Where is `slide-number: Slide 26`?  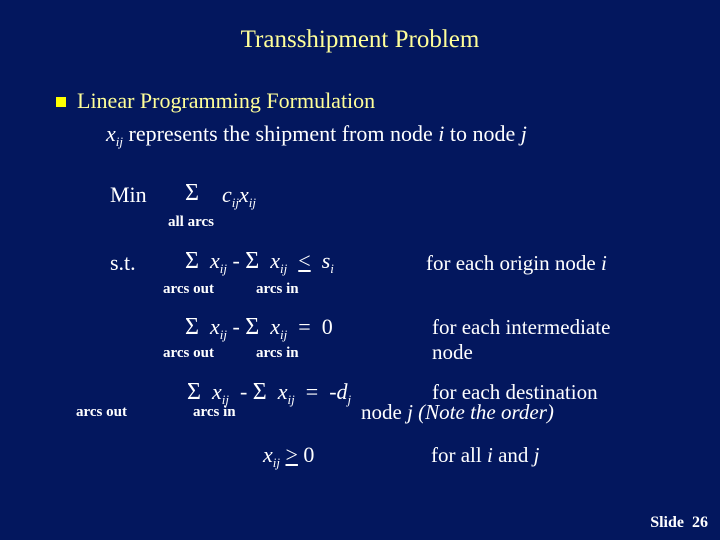
slide-number: Slide 26 is located at coordinates (679, 523).